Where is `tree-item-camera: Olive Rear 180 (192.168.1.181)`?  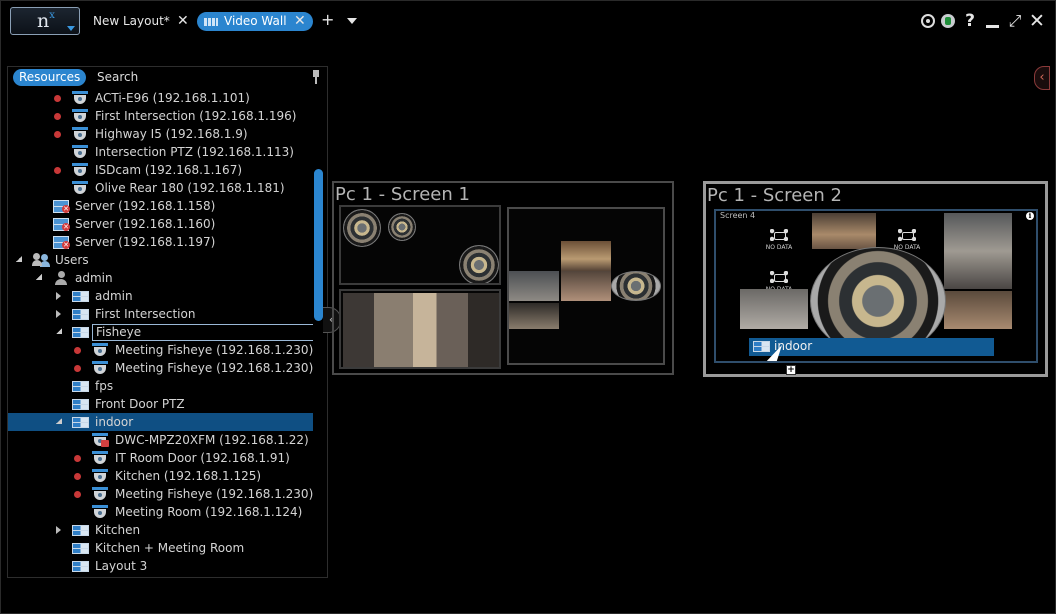
tree-item-camera: Olive Rear 180 (192.168.1.181) is located at coordinates (160, 188).